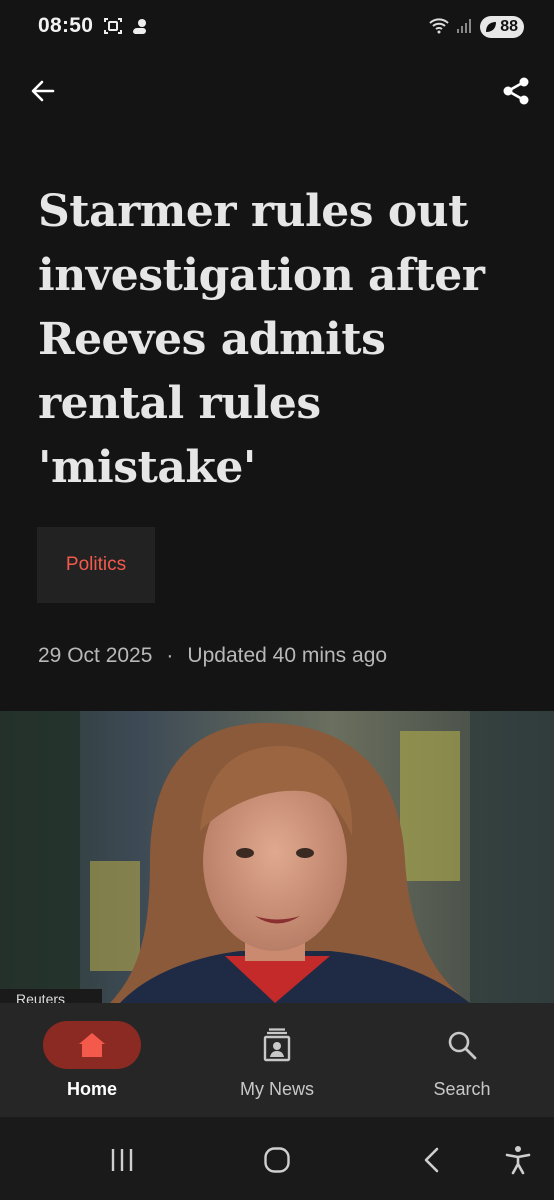 This screenshot has height=1200, width=554. I want to click on nav-item-search: Search, so click(462, 1066).